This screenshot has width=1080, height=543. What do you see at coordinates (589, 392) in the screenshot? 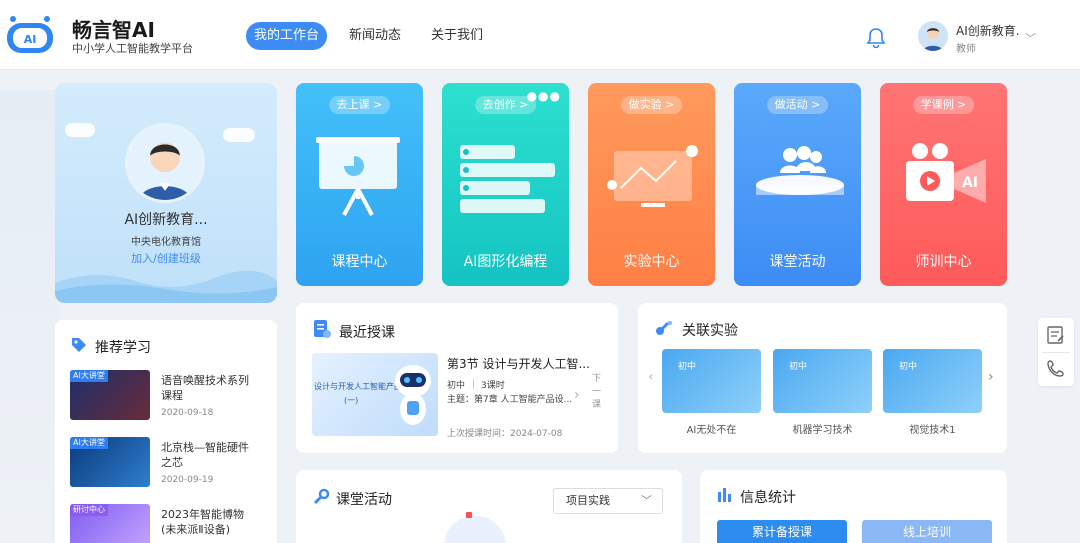
I see `next-lesson-button: › 下一课` at bounding box center [589, 392].